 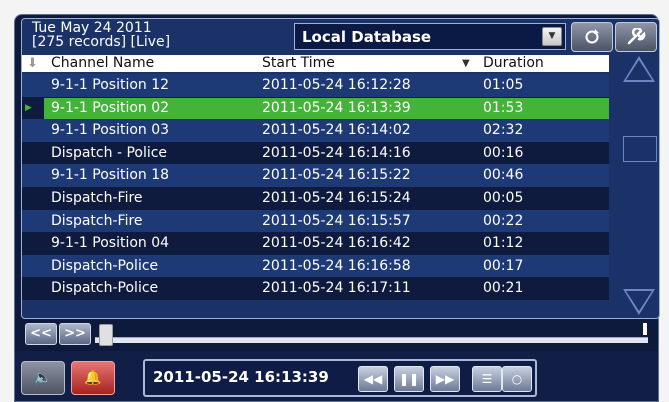 I want to click on list-icon: ☰, so click(x=487, y=379).